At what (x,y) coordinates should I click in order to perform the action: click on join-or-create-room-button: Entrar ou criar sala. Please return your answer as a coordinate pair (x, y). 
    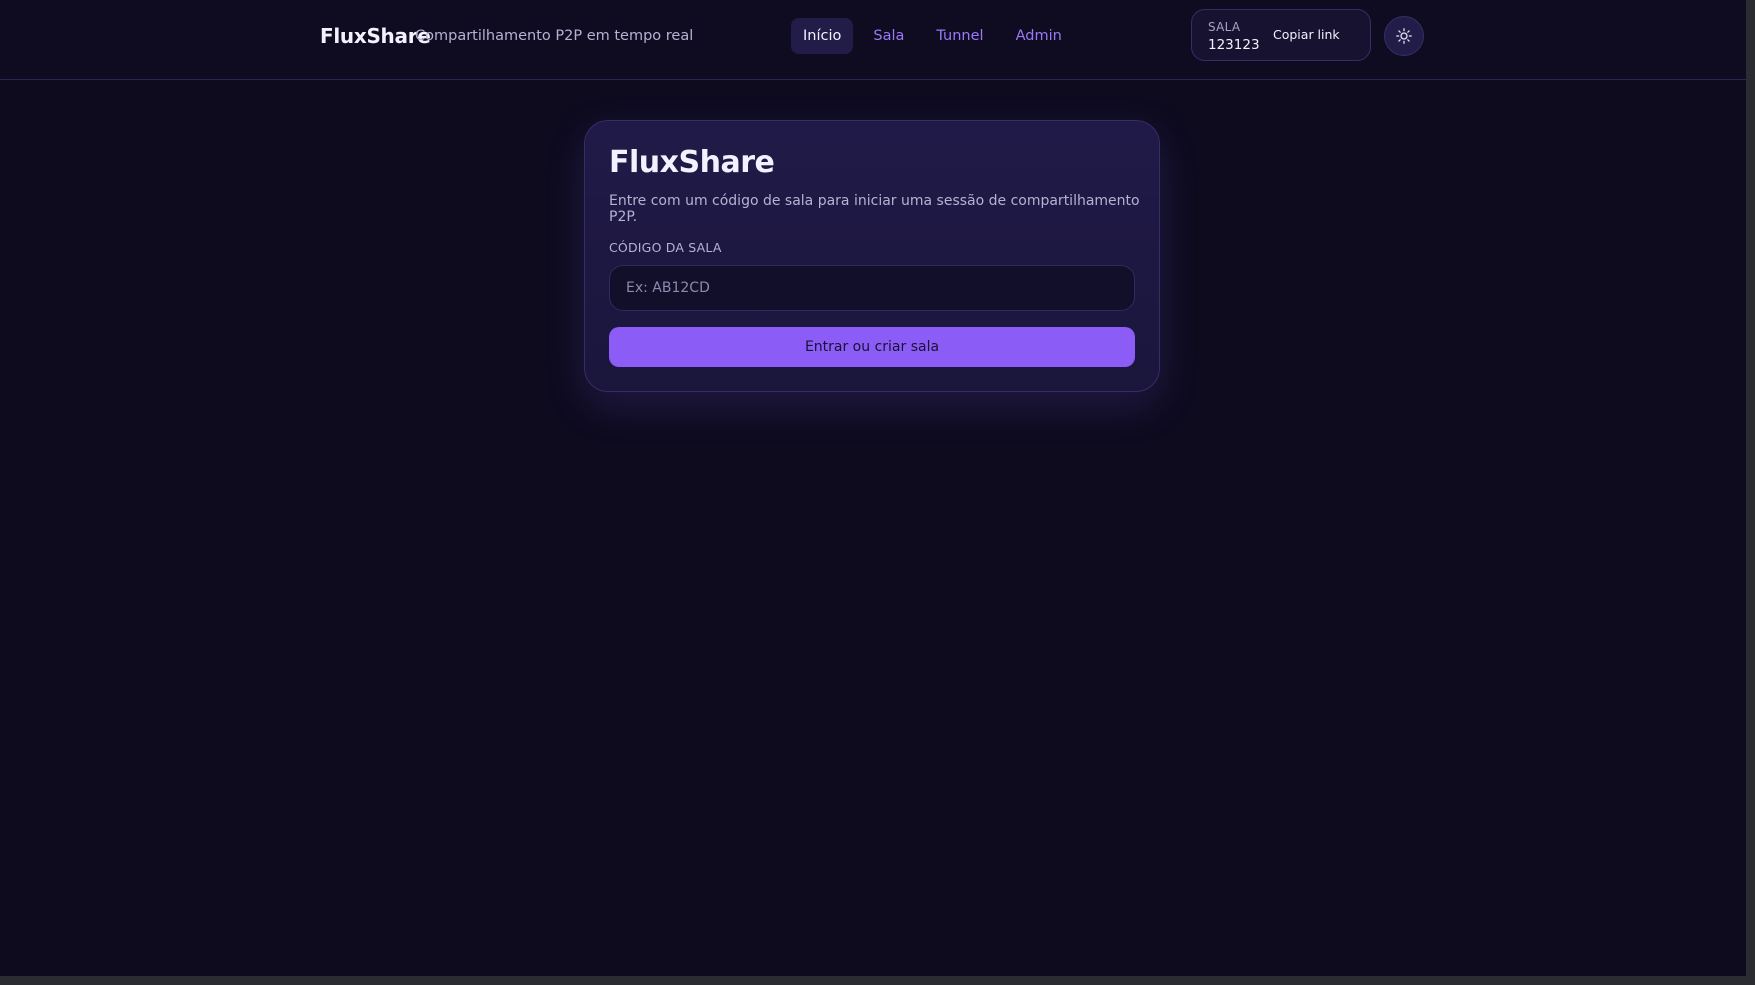
    Looking at the image, I should click on (872, 347).